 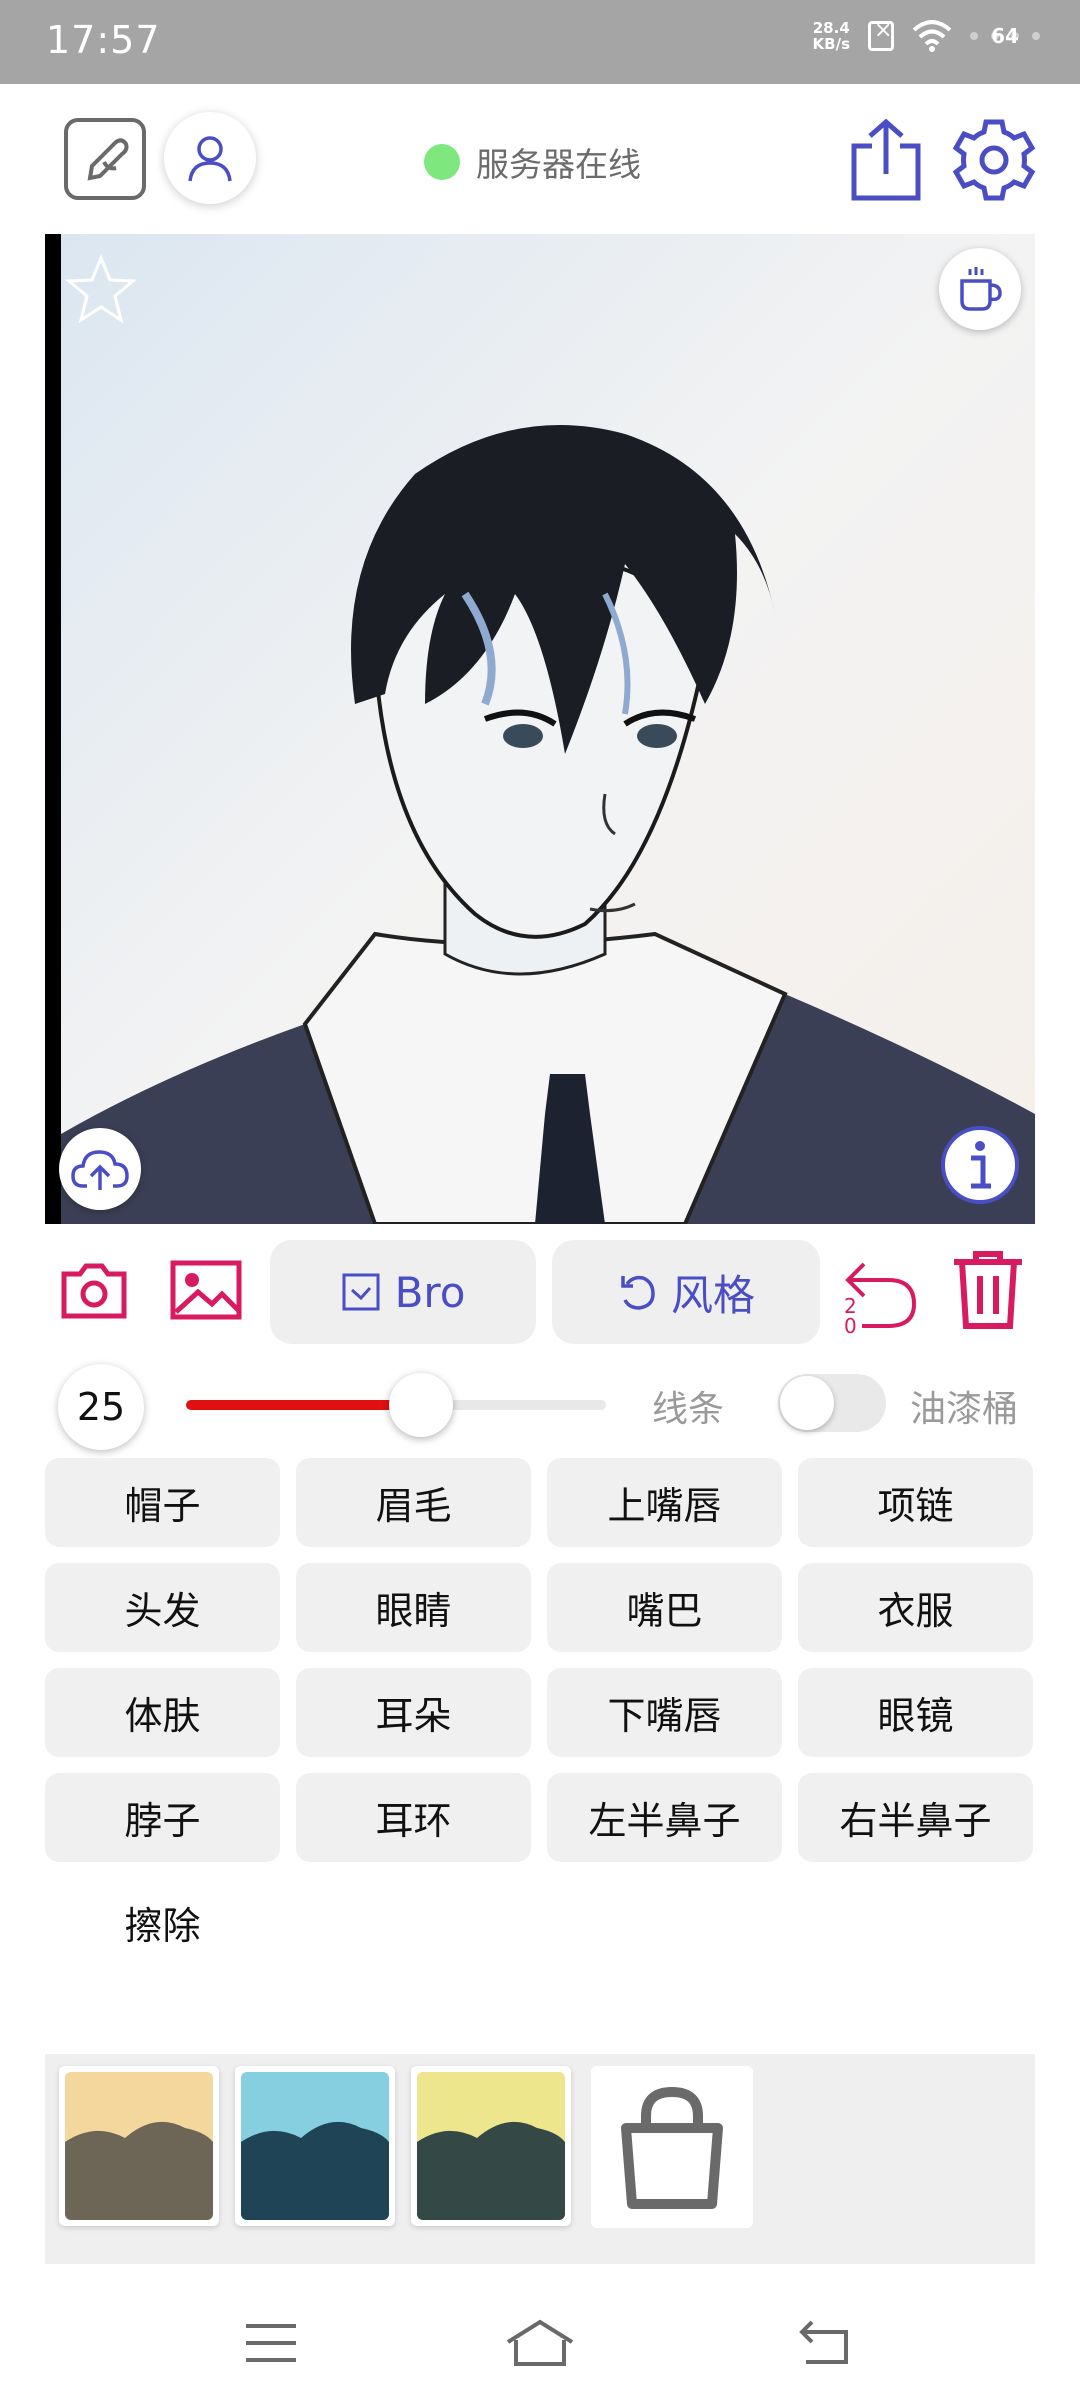 I want to click on part-button: 眉毛, so click(x=413, y=1502).